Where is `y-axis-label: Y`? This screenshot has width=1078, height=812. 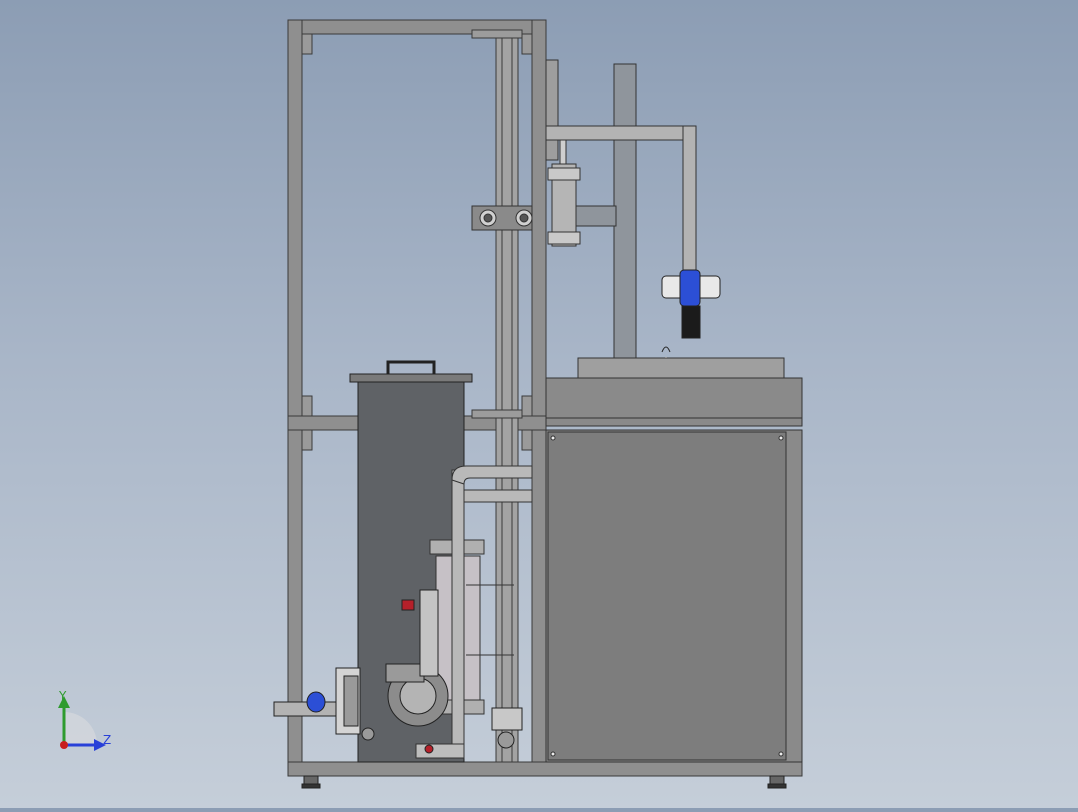 y-axis-label: Y is located at coordinates (62, 696).